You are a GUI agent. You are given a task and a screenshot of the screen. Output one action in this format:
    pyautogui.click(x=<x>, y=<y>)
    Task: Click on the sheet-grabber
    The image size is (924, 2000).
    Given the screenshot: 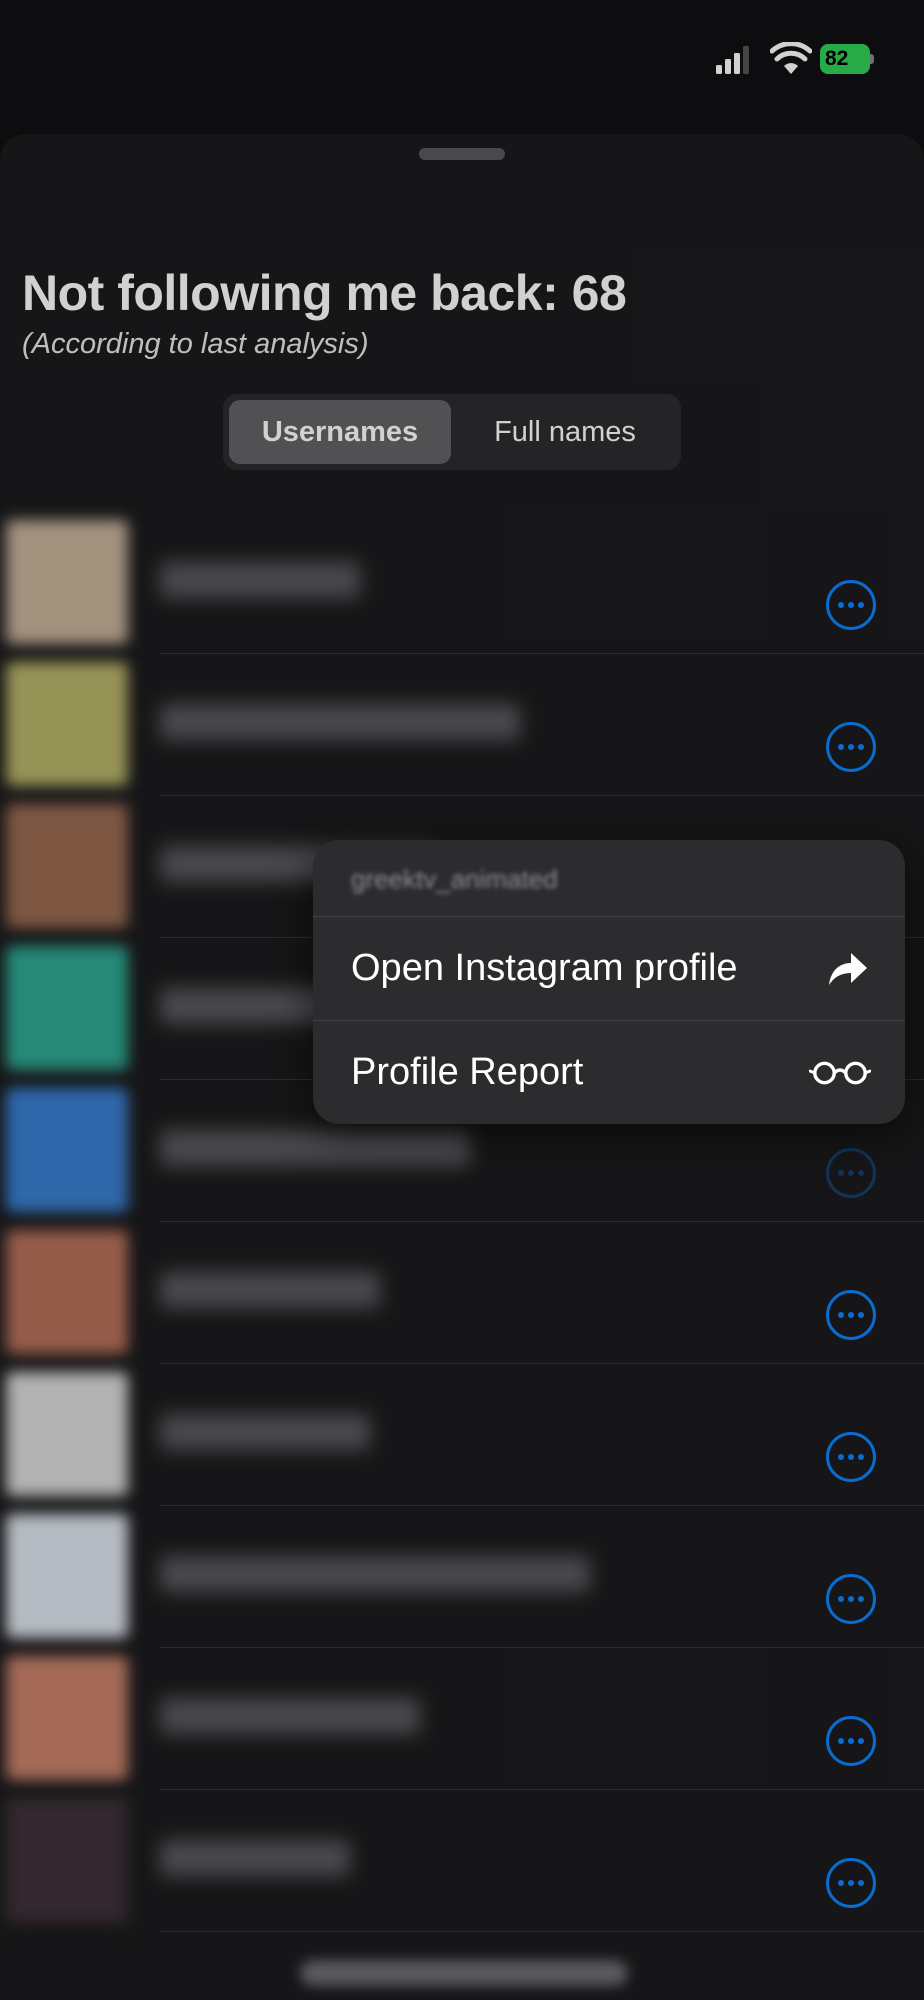 What is the action you would take?
    pyautogui.click(x=462, y=154)
    